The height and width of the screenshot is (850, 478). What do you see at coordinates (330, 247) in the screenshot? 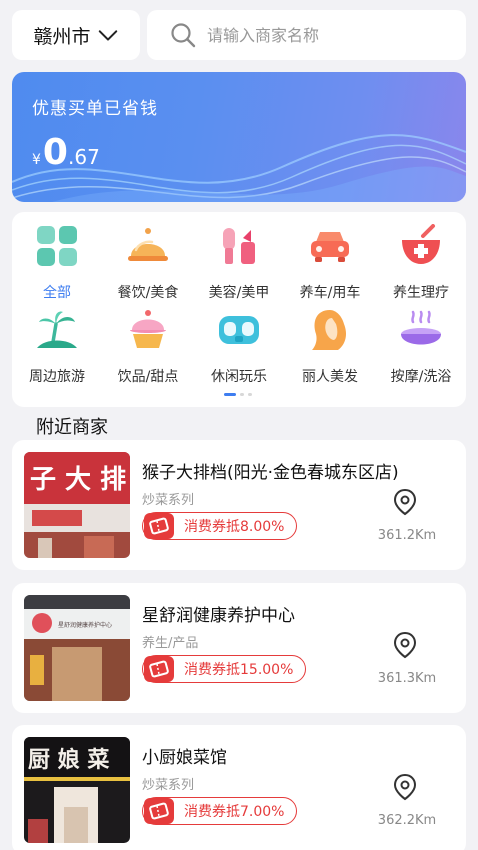
I see `car-icon` at bounding box center [330, 247].